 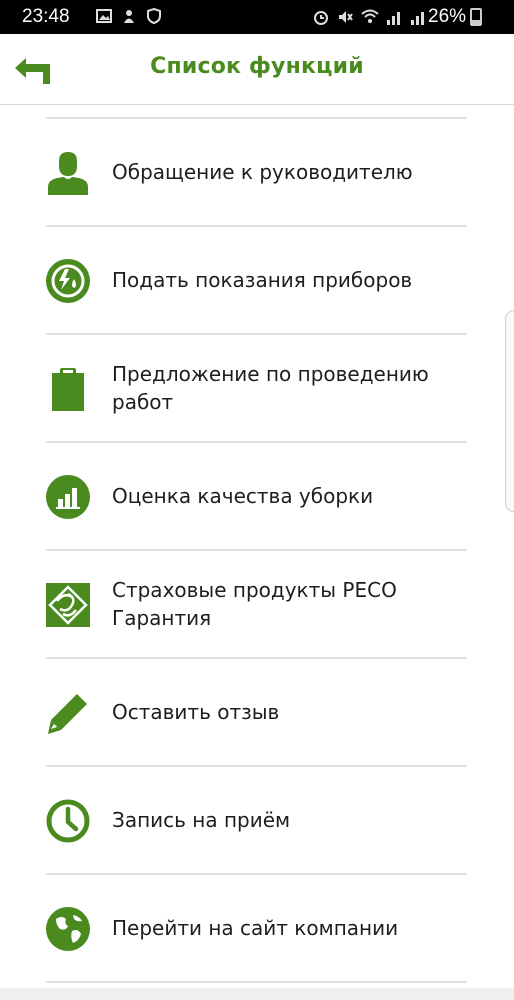 What do you see at coordinates (46, 16) in the screenshot?
I see `status-time: 23:48` at bounding box center [46, 16].